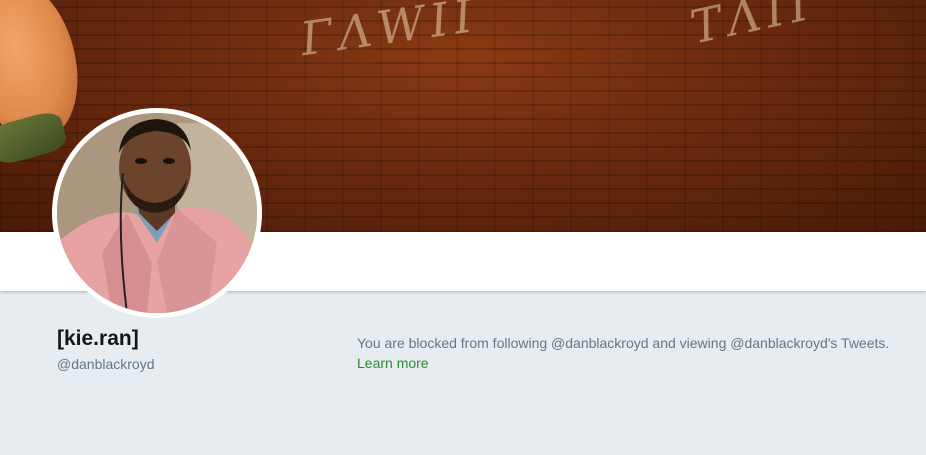  I want to click on profile-screen-name: @danblackroyd, so click(106, 364).